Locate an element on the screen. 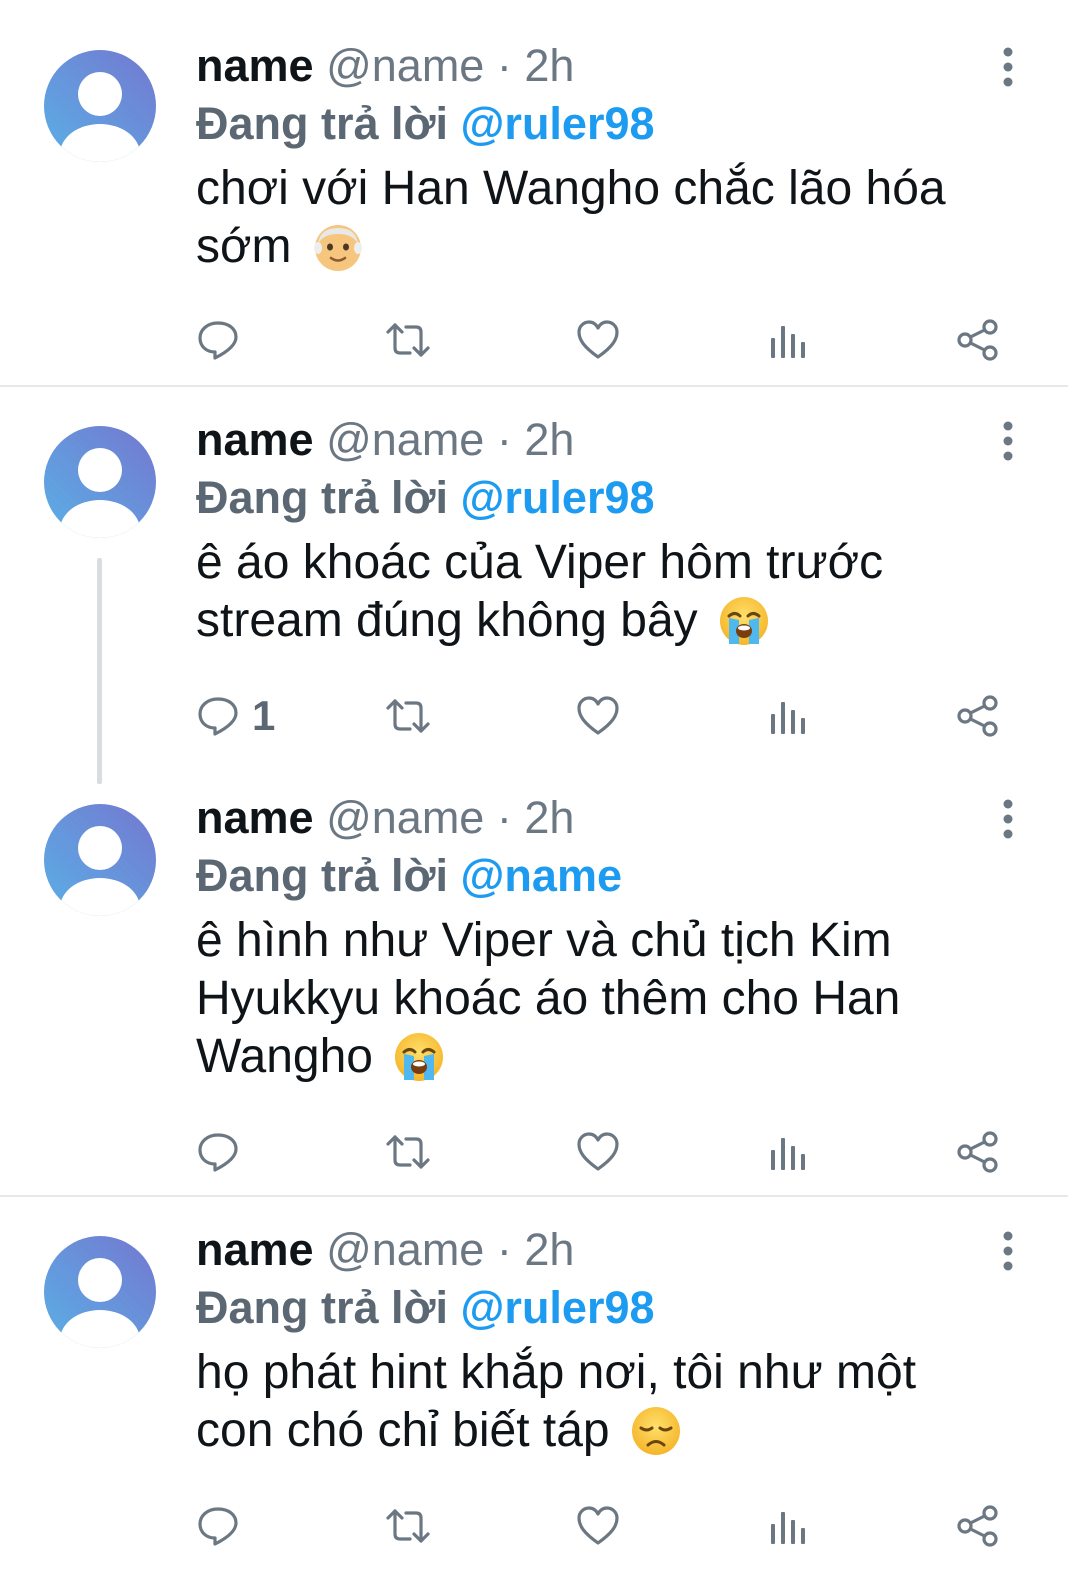 The image size is (1080, 1587). older-man-emoji is located at coordinates (338, 247).